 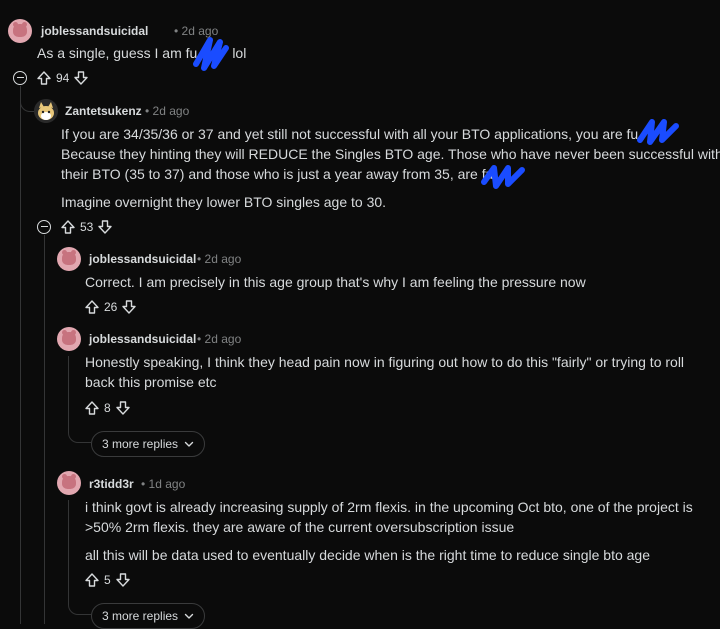 I want to click on vote-bar: 5, so click(x=107, y=580).